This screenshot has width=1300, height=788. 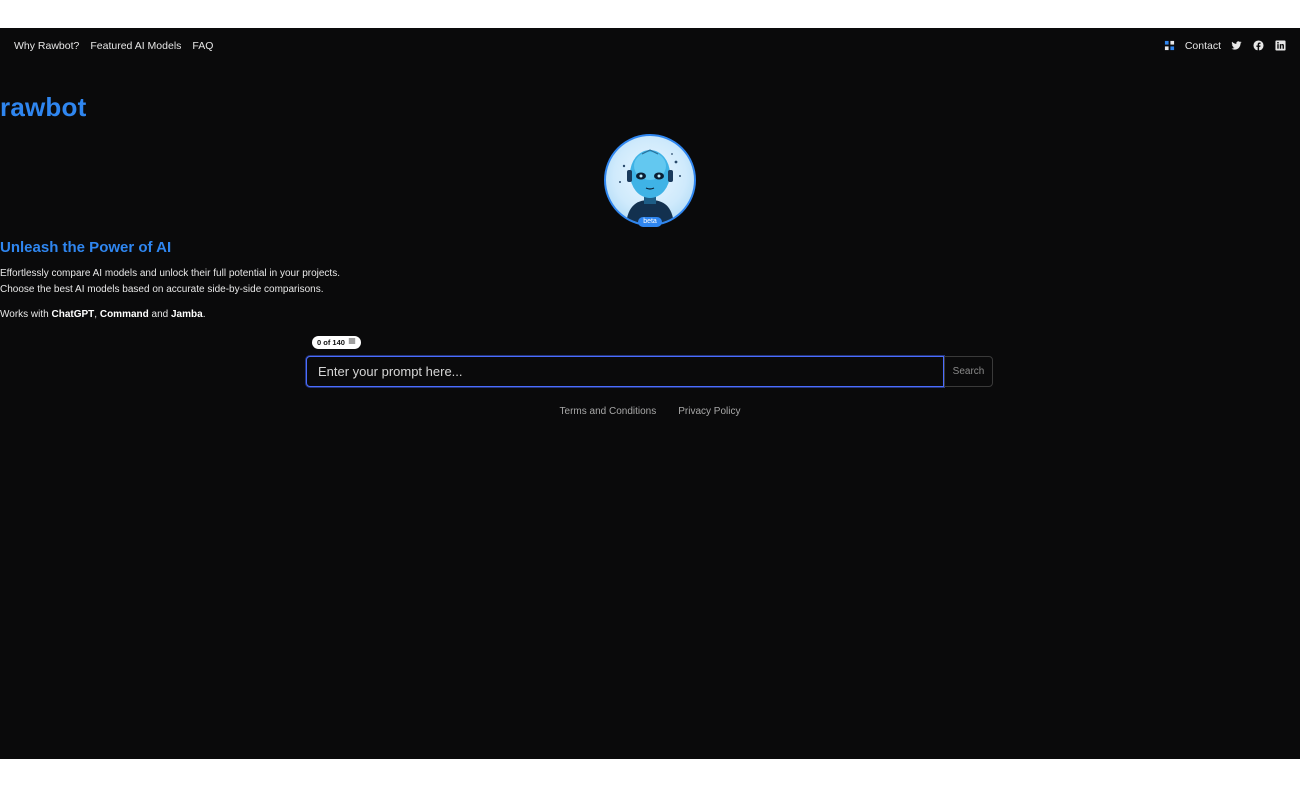 What do you see at coordinates (204, 314) in the screenshot?
I see `works-suffix: .` at bounding box center [204, 314].